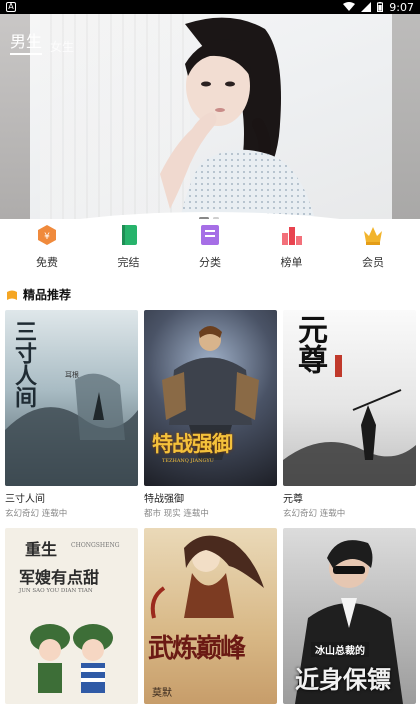 The width and height of the screenshot is (420, 711). I want to click on cover-pinyin: CHONGSHENG, so click(95, 545).